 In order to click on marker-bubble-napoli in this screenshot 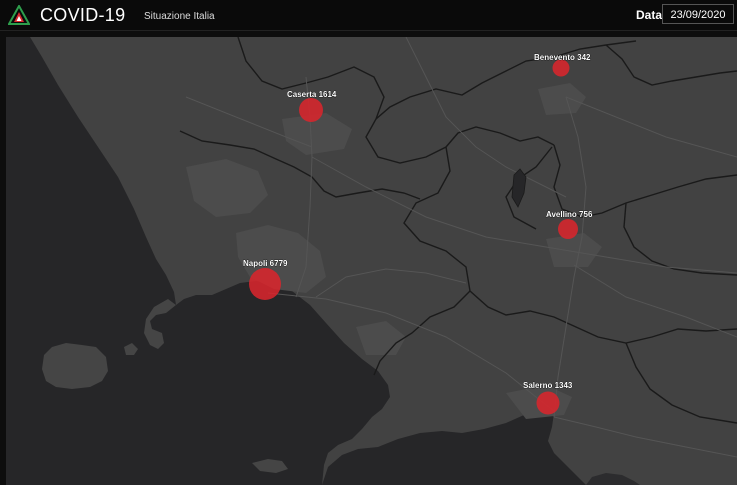, I will do `click(265, 284)`.